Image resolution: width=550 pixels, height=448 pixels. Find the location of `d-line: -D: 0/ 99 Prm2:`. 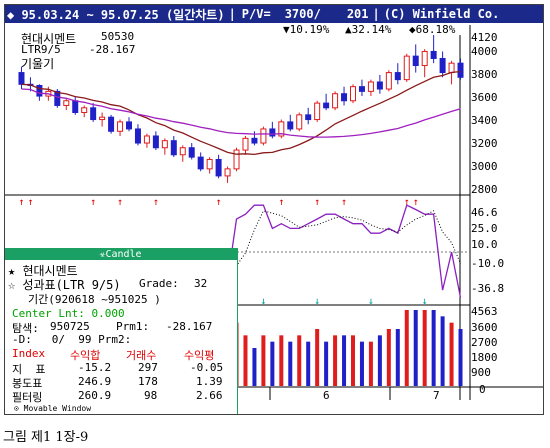

d-line: -D: 0/ 99 Prm2: is located at coordinates (72, 339).